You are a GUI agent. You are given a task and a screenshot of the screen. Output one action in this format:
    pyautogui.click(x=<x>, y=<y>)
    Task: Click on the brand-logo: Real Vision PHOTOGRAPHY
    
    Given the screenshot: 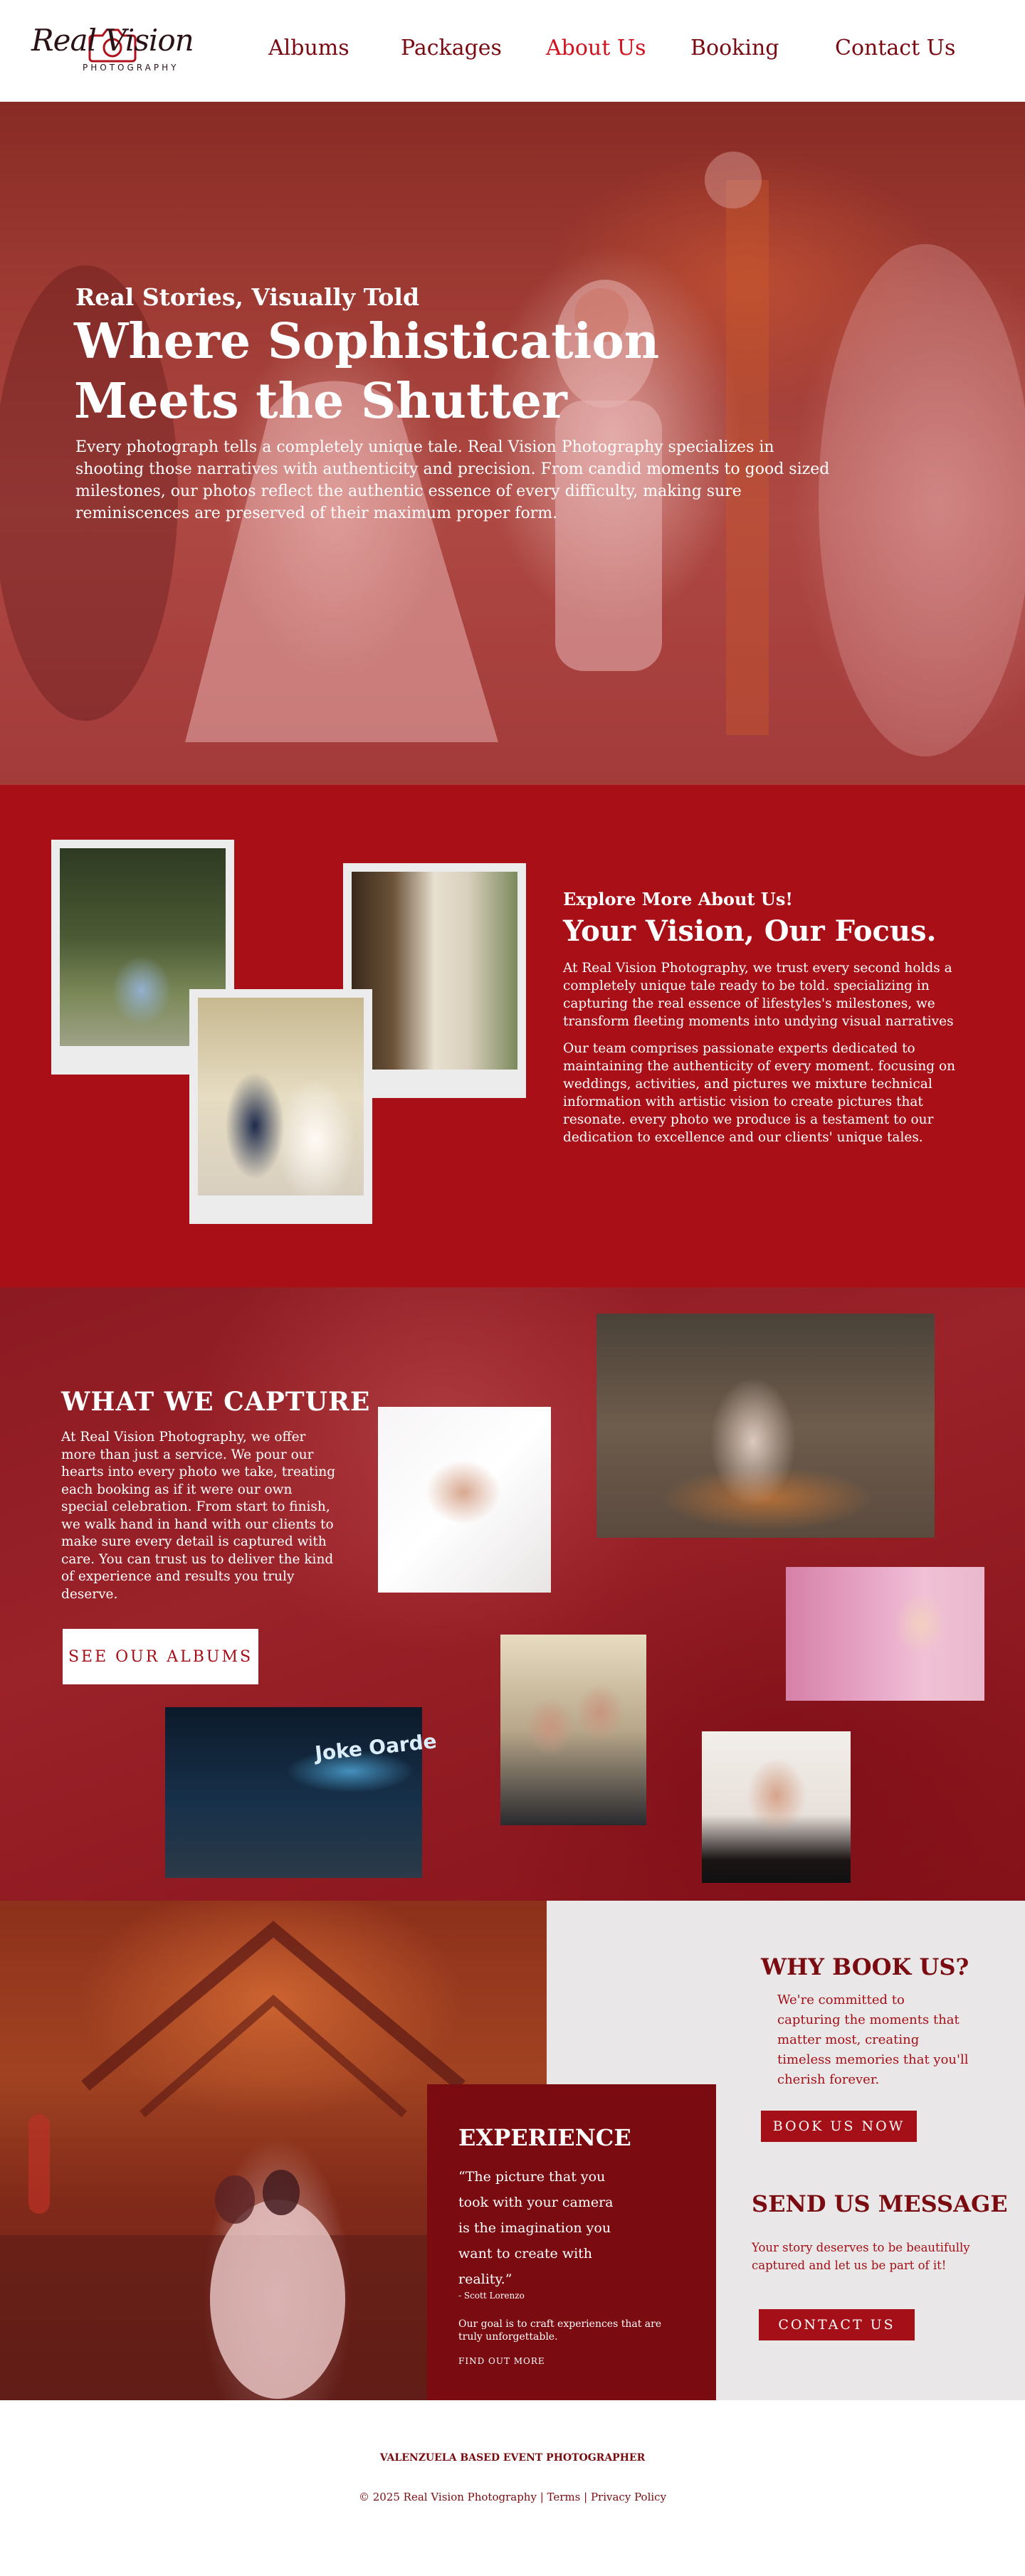 What is the action you would take?
    pyautogui.click(x=120, y=49)
    